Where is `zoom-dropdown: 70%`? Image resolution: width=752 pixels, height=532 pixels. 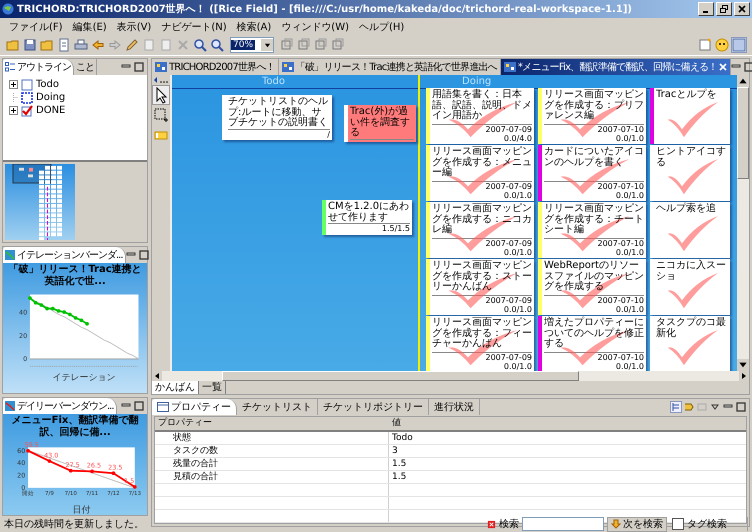 zoom-dropdown: 70% is located at coordinates (252, 45).